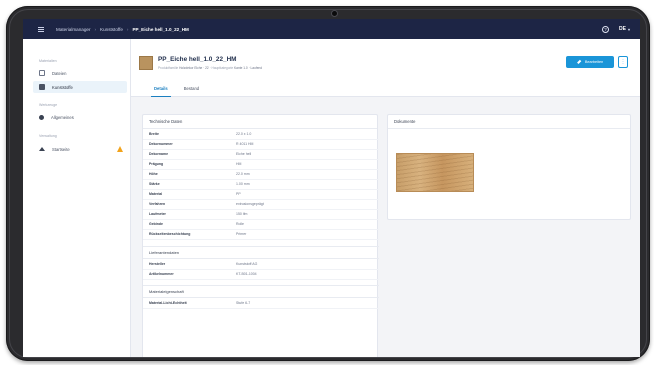  I want to click on pencil-icon, so click(578, 62).